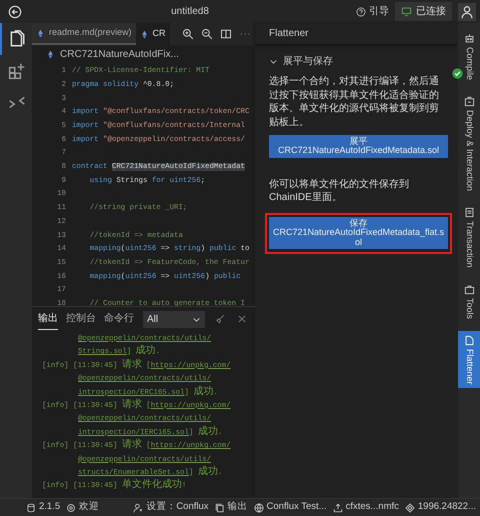 The width and height of the screenshot is (480, 516). I want to click on panel-tab: 命令行, so click(119, 319).